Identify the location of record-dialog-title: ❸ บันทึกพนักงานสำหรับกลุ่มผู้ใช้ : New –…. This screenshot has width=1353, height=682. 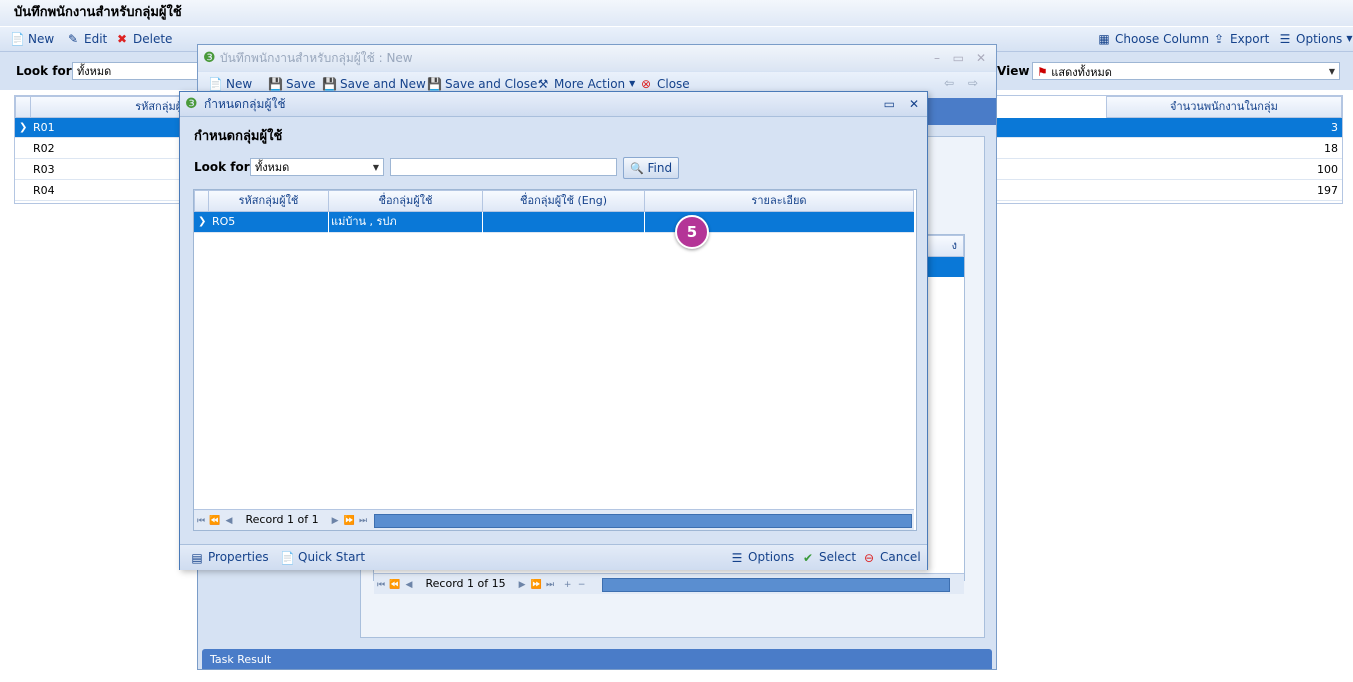
(597, 58).